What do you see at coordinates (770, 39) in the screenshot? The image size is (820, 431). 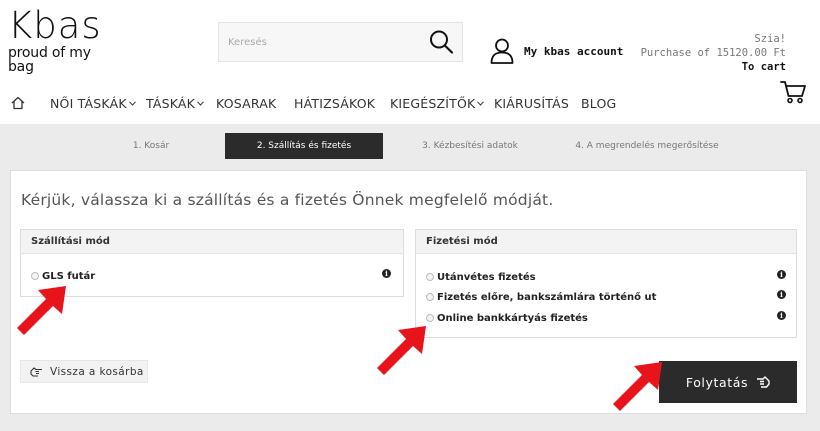 I see `greeting-text: Szia!` at bounding box center [770, 39].